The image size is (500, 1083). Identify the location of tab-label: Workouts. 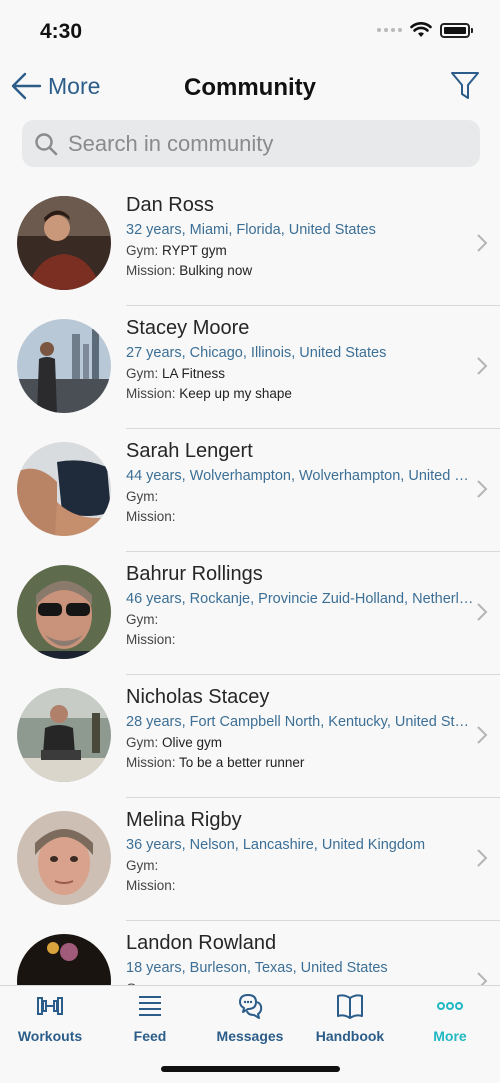
(50, 1036).